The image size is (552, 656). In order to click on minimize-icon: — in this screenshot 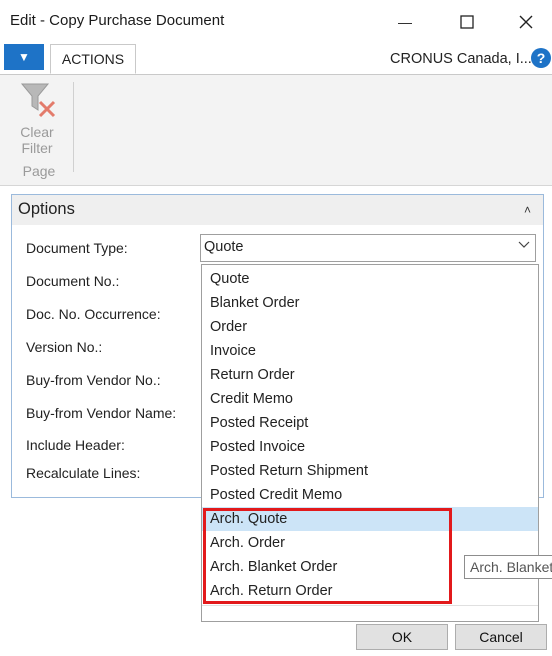, I will do `click(405, 22)`.